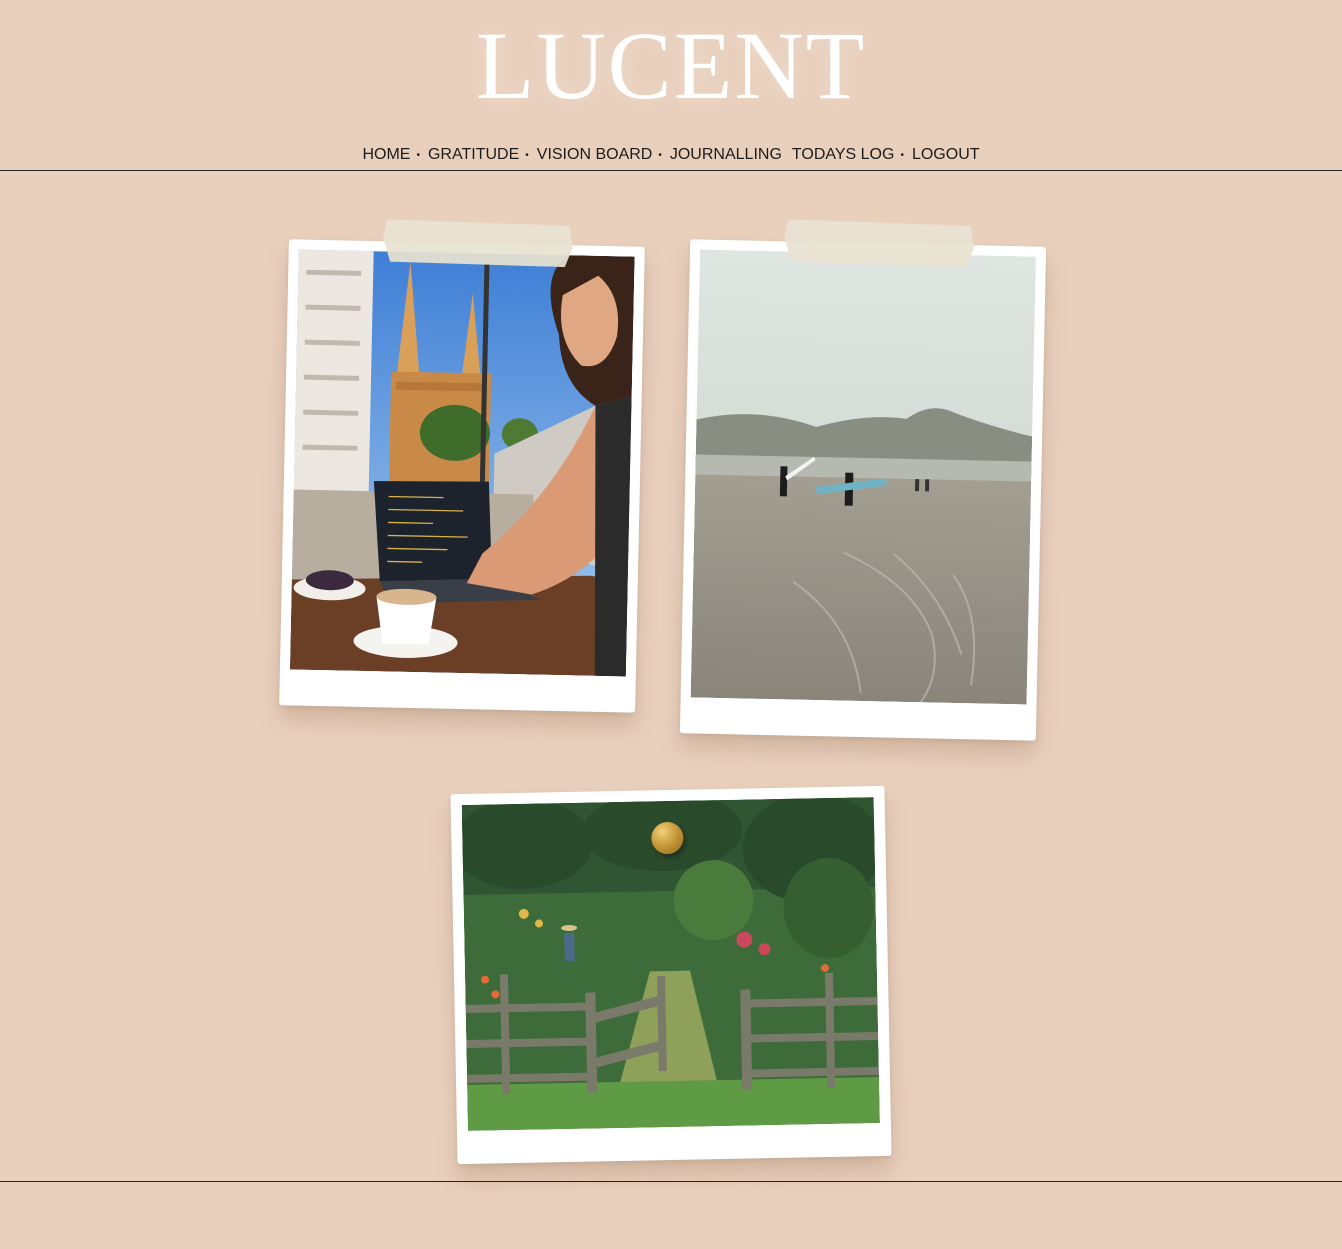  I want to click on surfers-on-misty-beach-photo, so click(863, 477).